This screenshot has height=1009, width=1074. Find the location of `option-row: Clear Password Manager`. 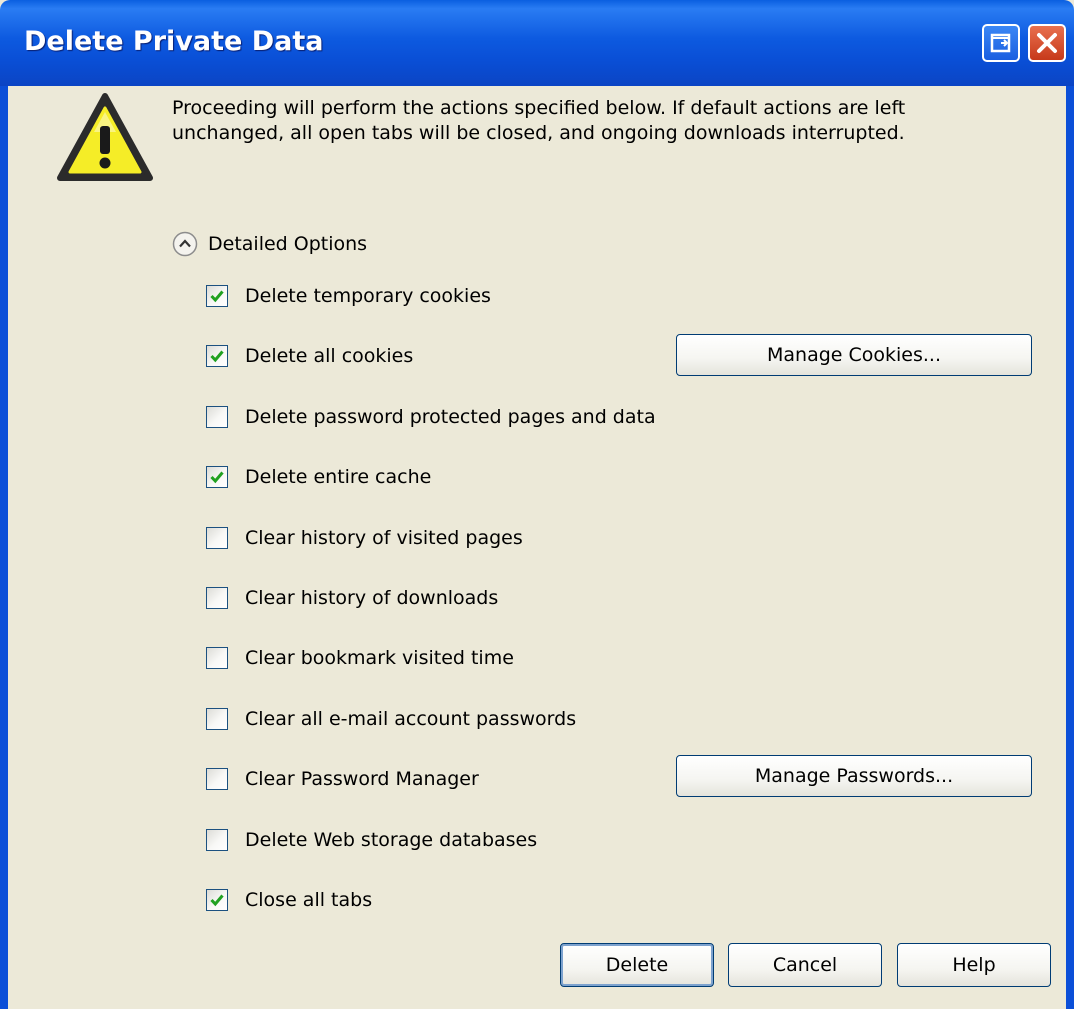

option-row: Clear Password Manager is located at coordinates (342, 779).